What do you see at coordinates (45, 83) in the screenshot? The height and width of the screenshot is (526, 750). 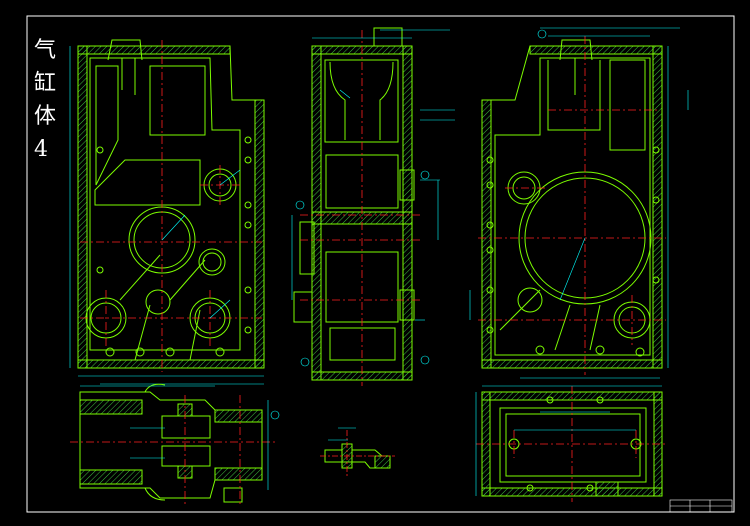 I see `drawing-title-char-2: 缸` at bounding box center [45, 83].